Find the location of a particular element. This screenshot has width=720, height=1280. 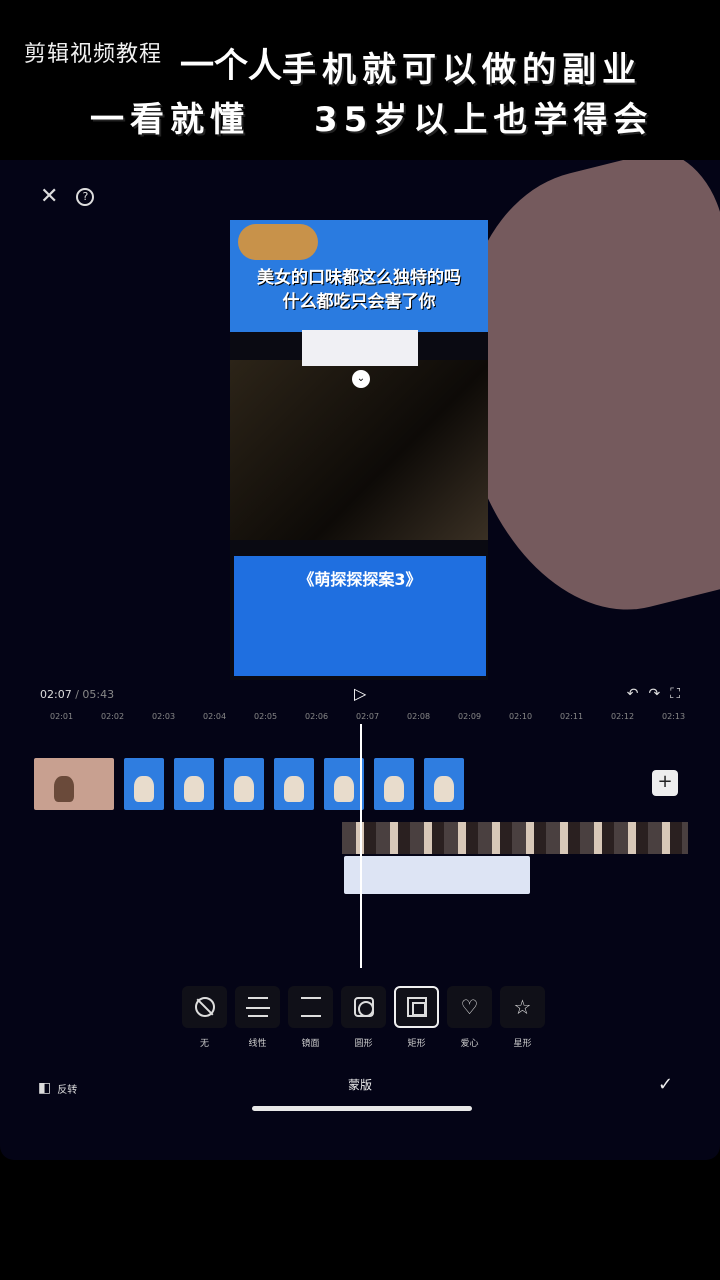

mask-tool-label: 无 is located at coordinates (204, 1044).